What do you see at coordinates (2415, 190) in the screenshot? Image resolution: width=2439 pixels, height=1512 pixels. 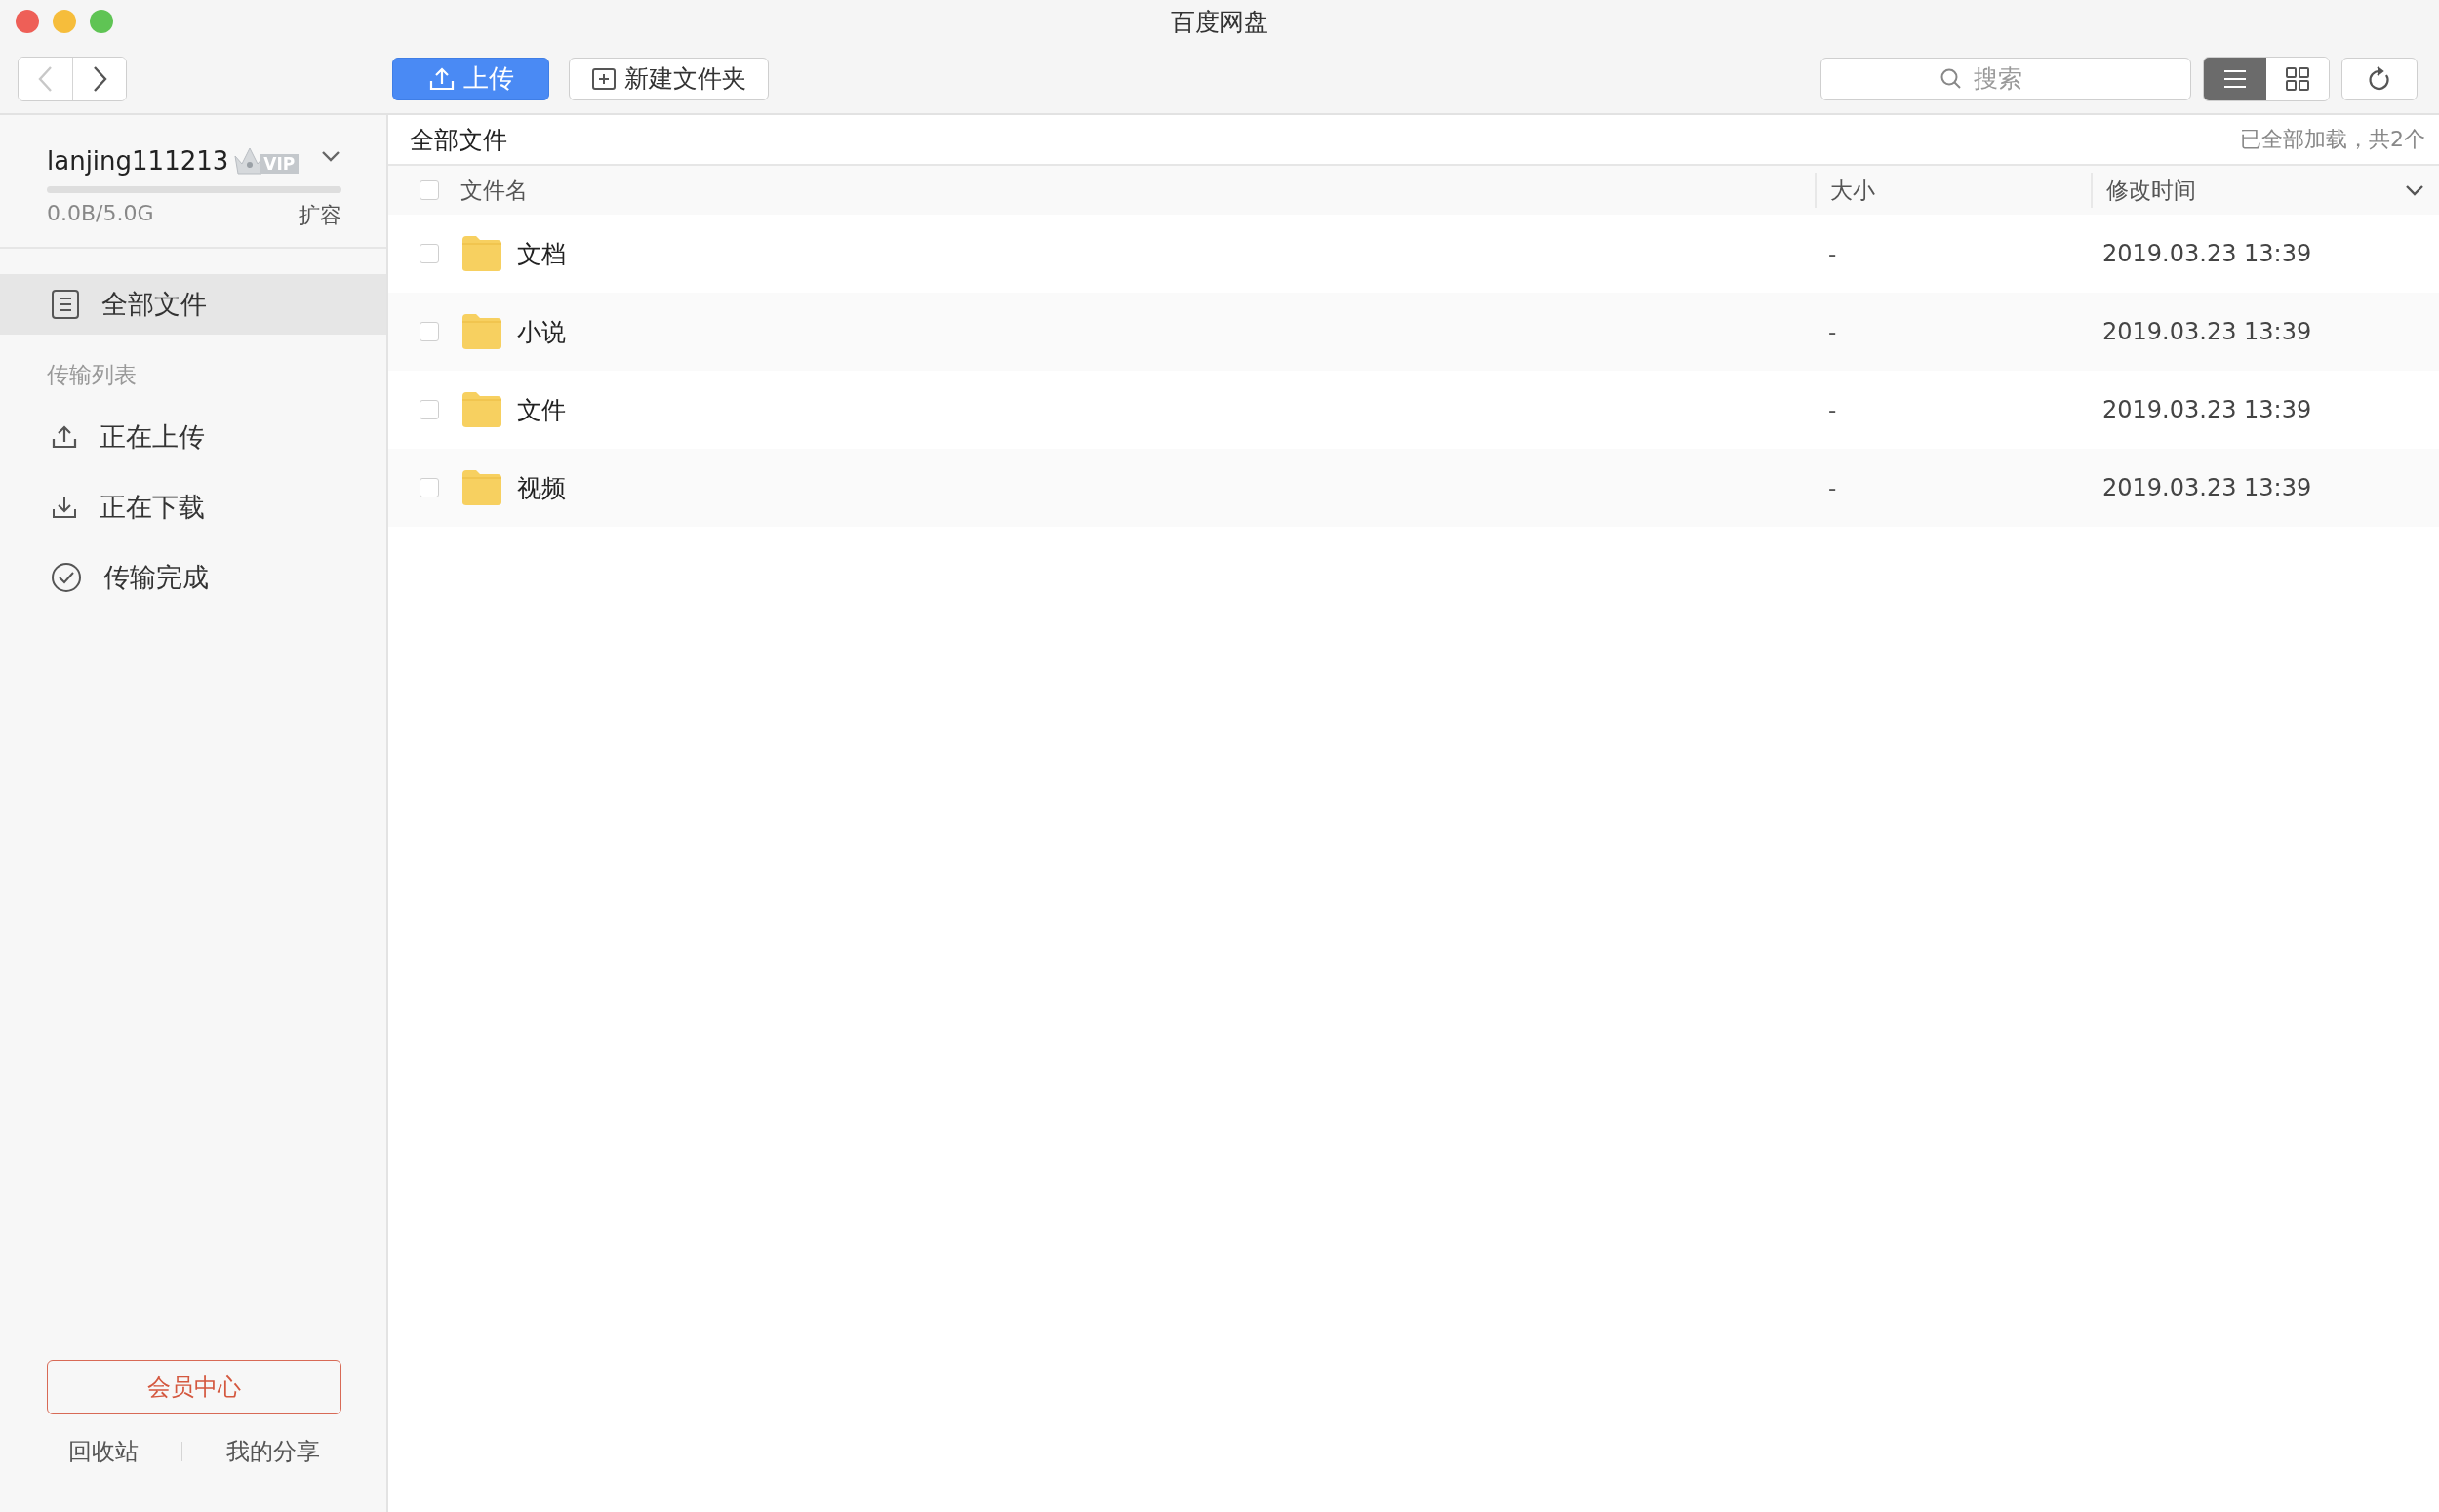 I see `sort-icon` at bounding box center [2415, 190].